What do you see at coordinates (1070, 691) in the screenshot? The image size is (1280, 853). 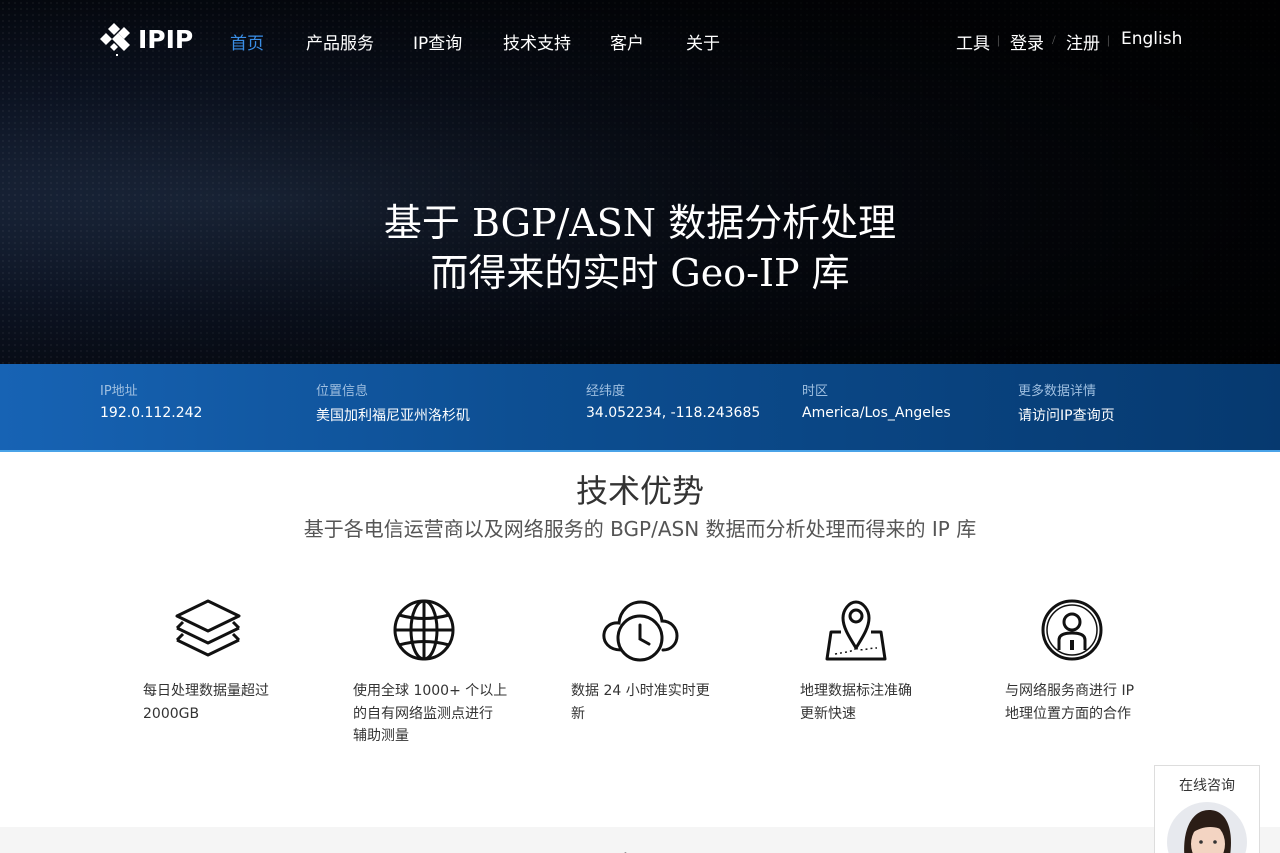 I see `feature-line: 与网络服务商进行 IP` at bounding box center [1070, 691].